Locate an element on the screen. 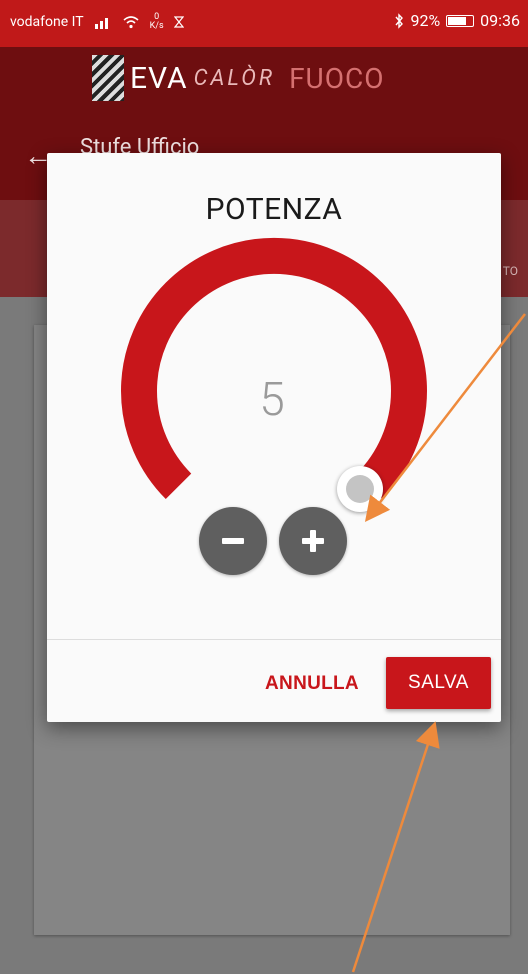 The height and width of the screenshot is (974, 528). gauge-knob is located at coordinates (360, 489).